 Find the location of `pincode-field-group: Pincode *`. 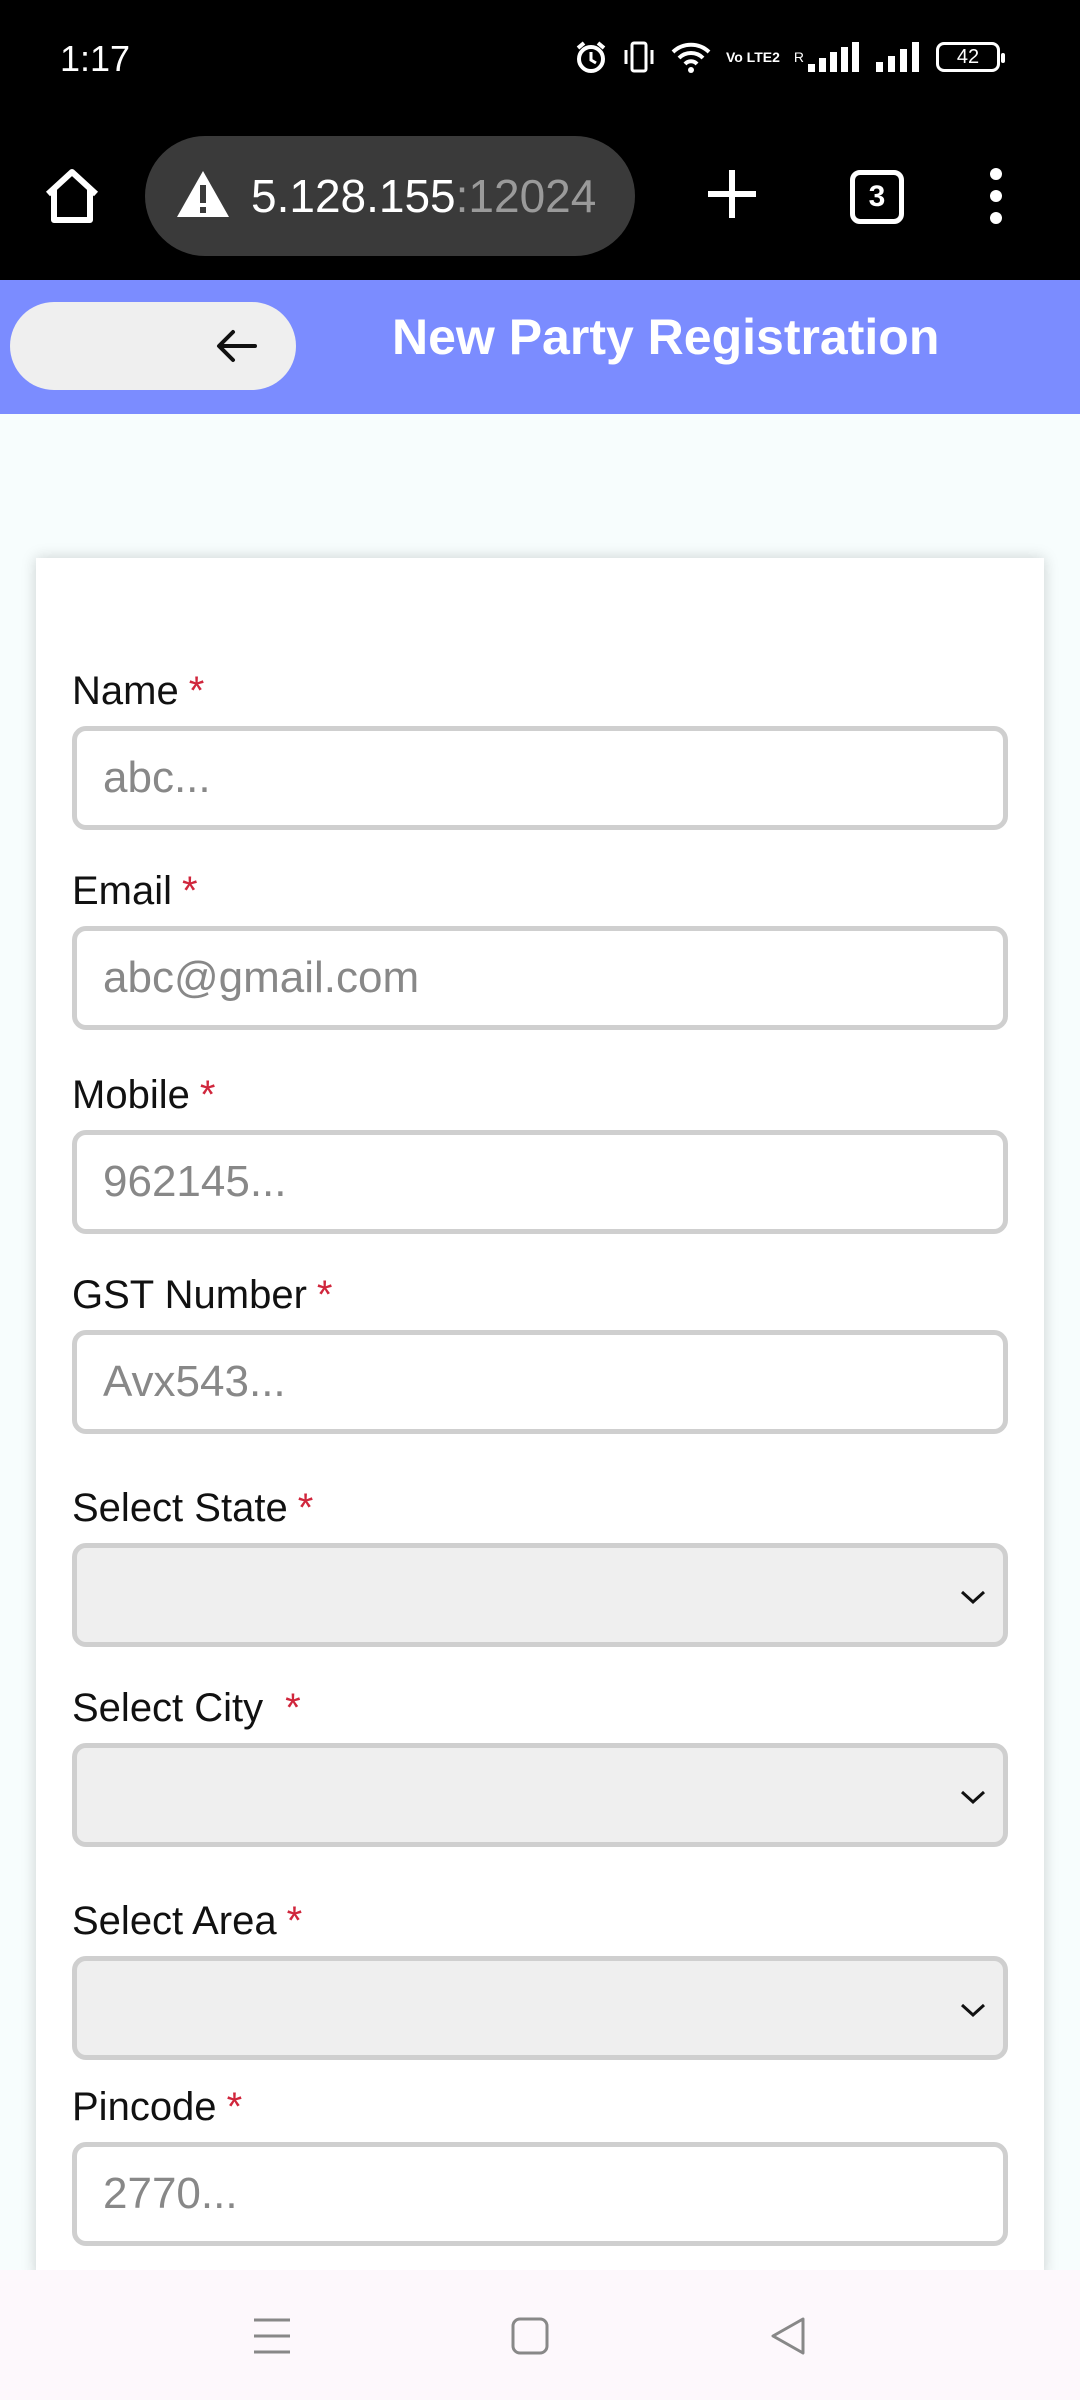

pincode-field-group: Pincode * is located at coordinates (540, 2164).